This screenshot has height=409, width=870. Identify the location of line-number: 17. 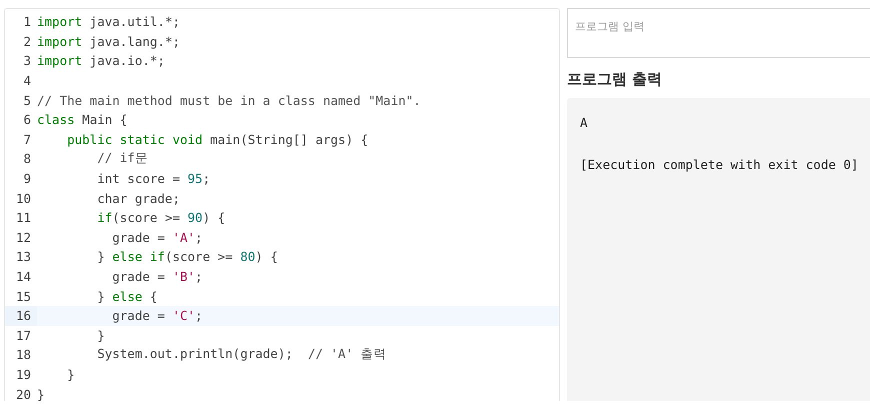
(23, 335).